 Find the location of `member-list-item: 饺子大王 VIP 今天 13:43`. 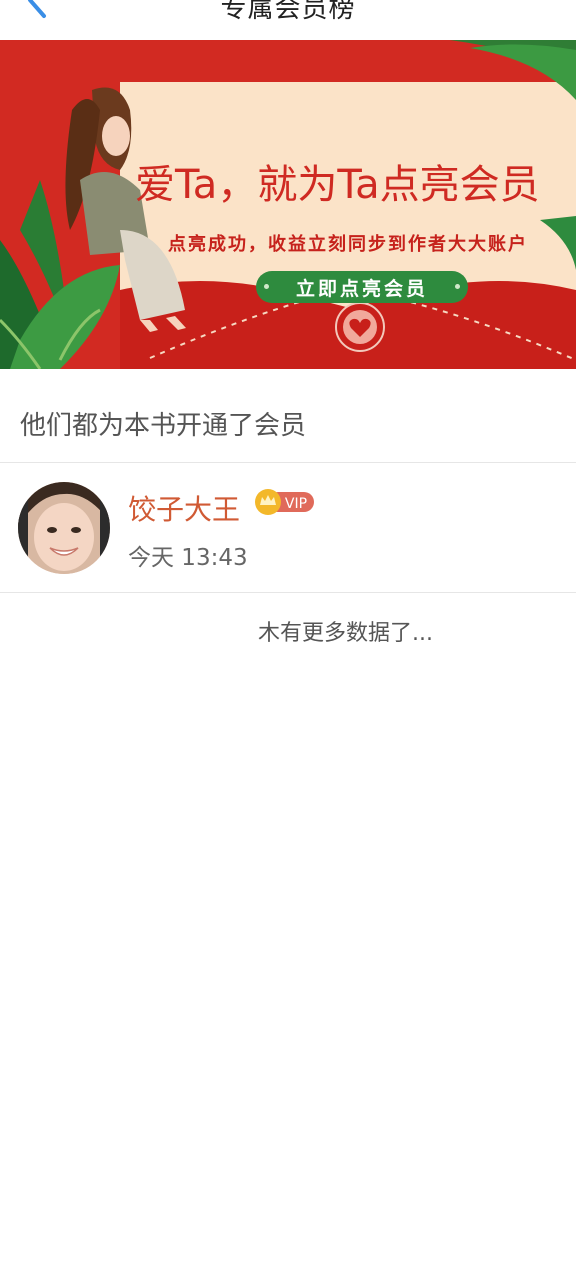

member-list-item: 饺子大王 VIP 今天 13:43 is located at coordinates (288, 528).